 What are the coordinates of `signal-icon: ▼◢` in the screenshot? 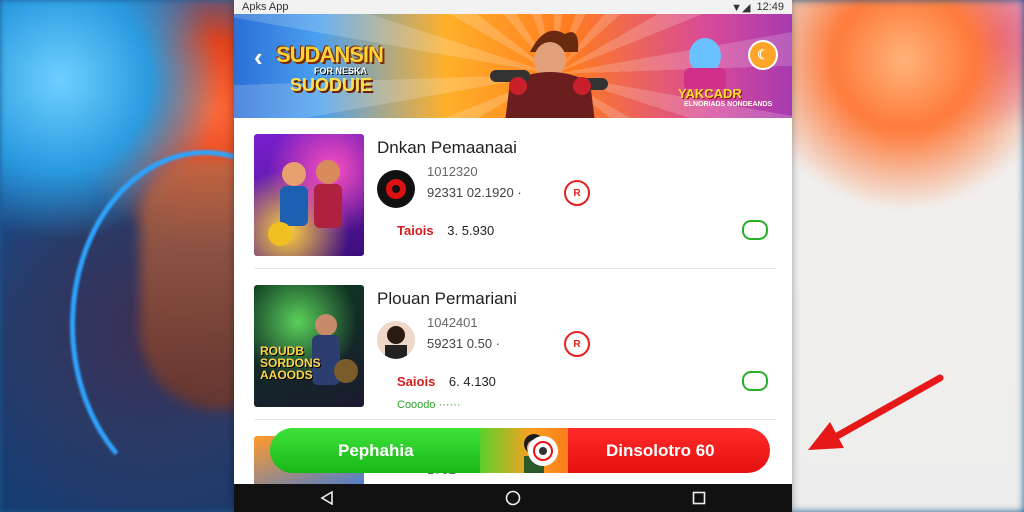 It's located at (741, 7).